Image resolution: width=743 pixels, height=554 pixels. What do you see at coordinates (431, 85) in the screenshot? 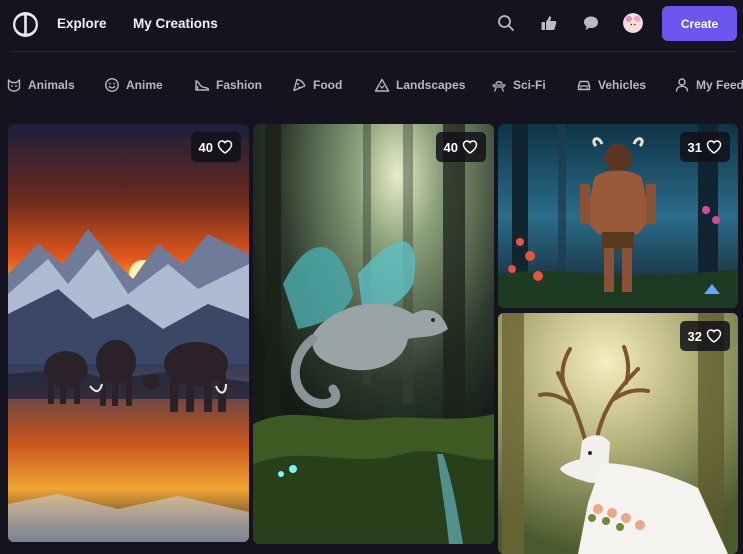
I see `category-label: Landscapes` at bounding box center [431, 85].